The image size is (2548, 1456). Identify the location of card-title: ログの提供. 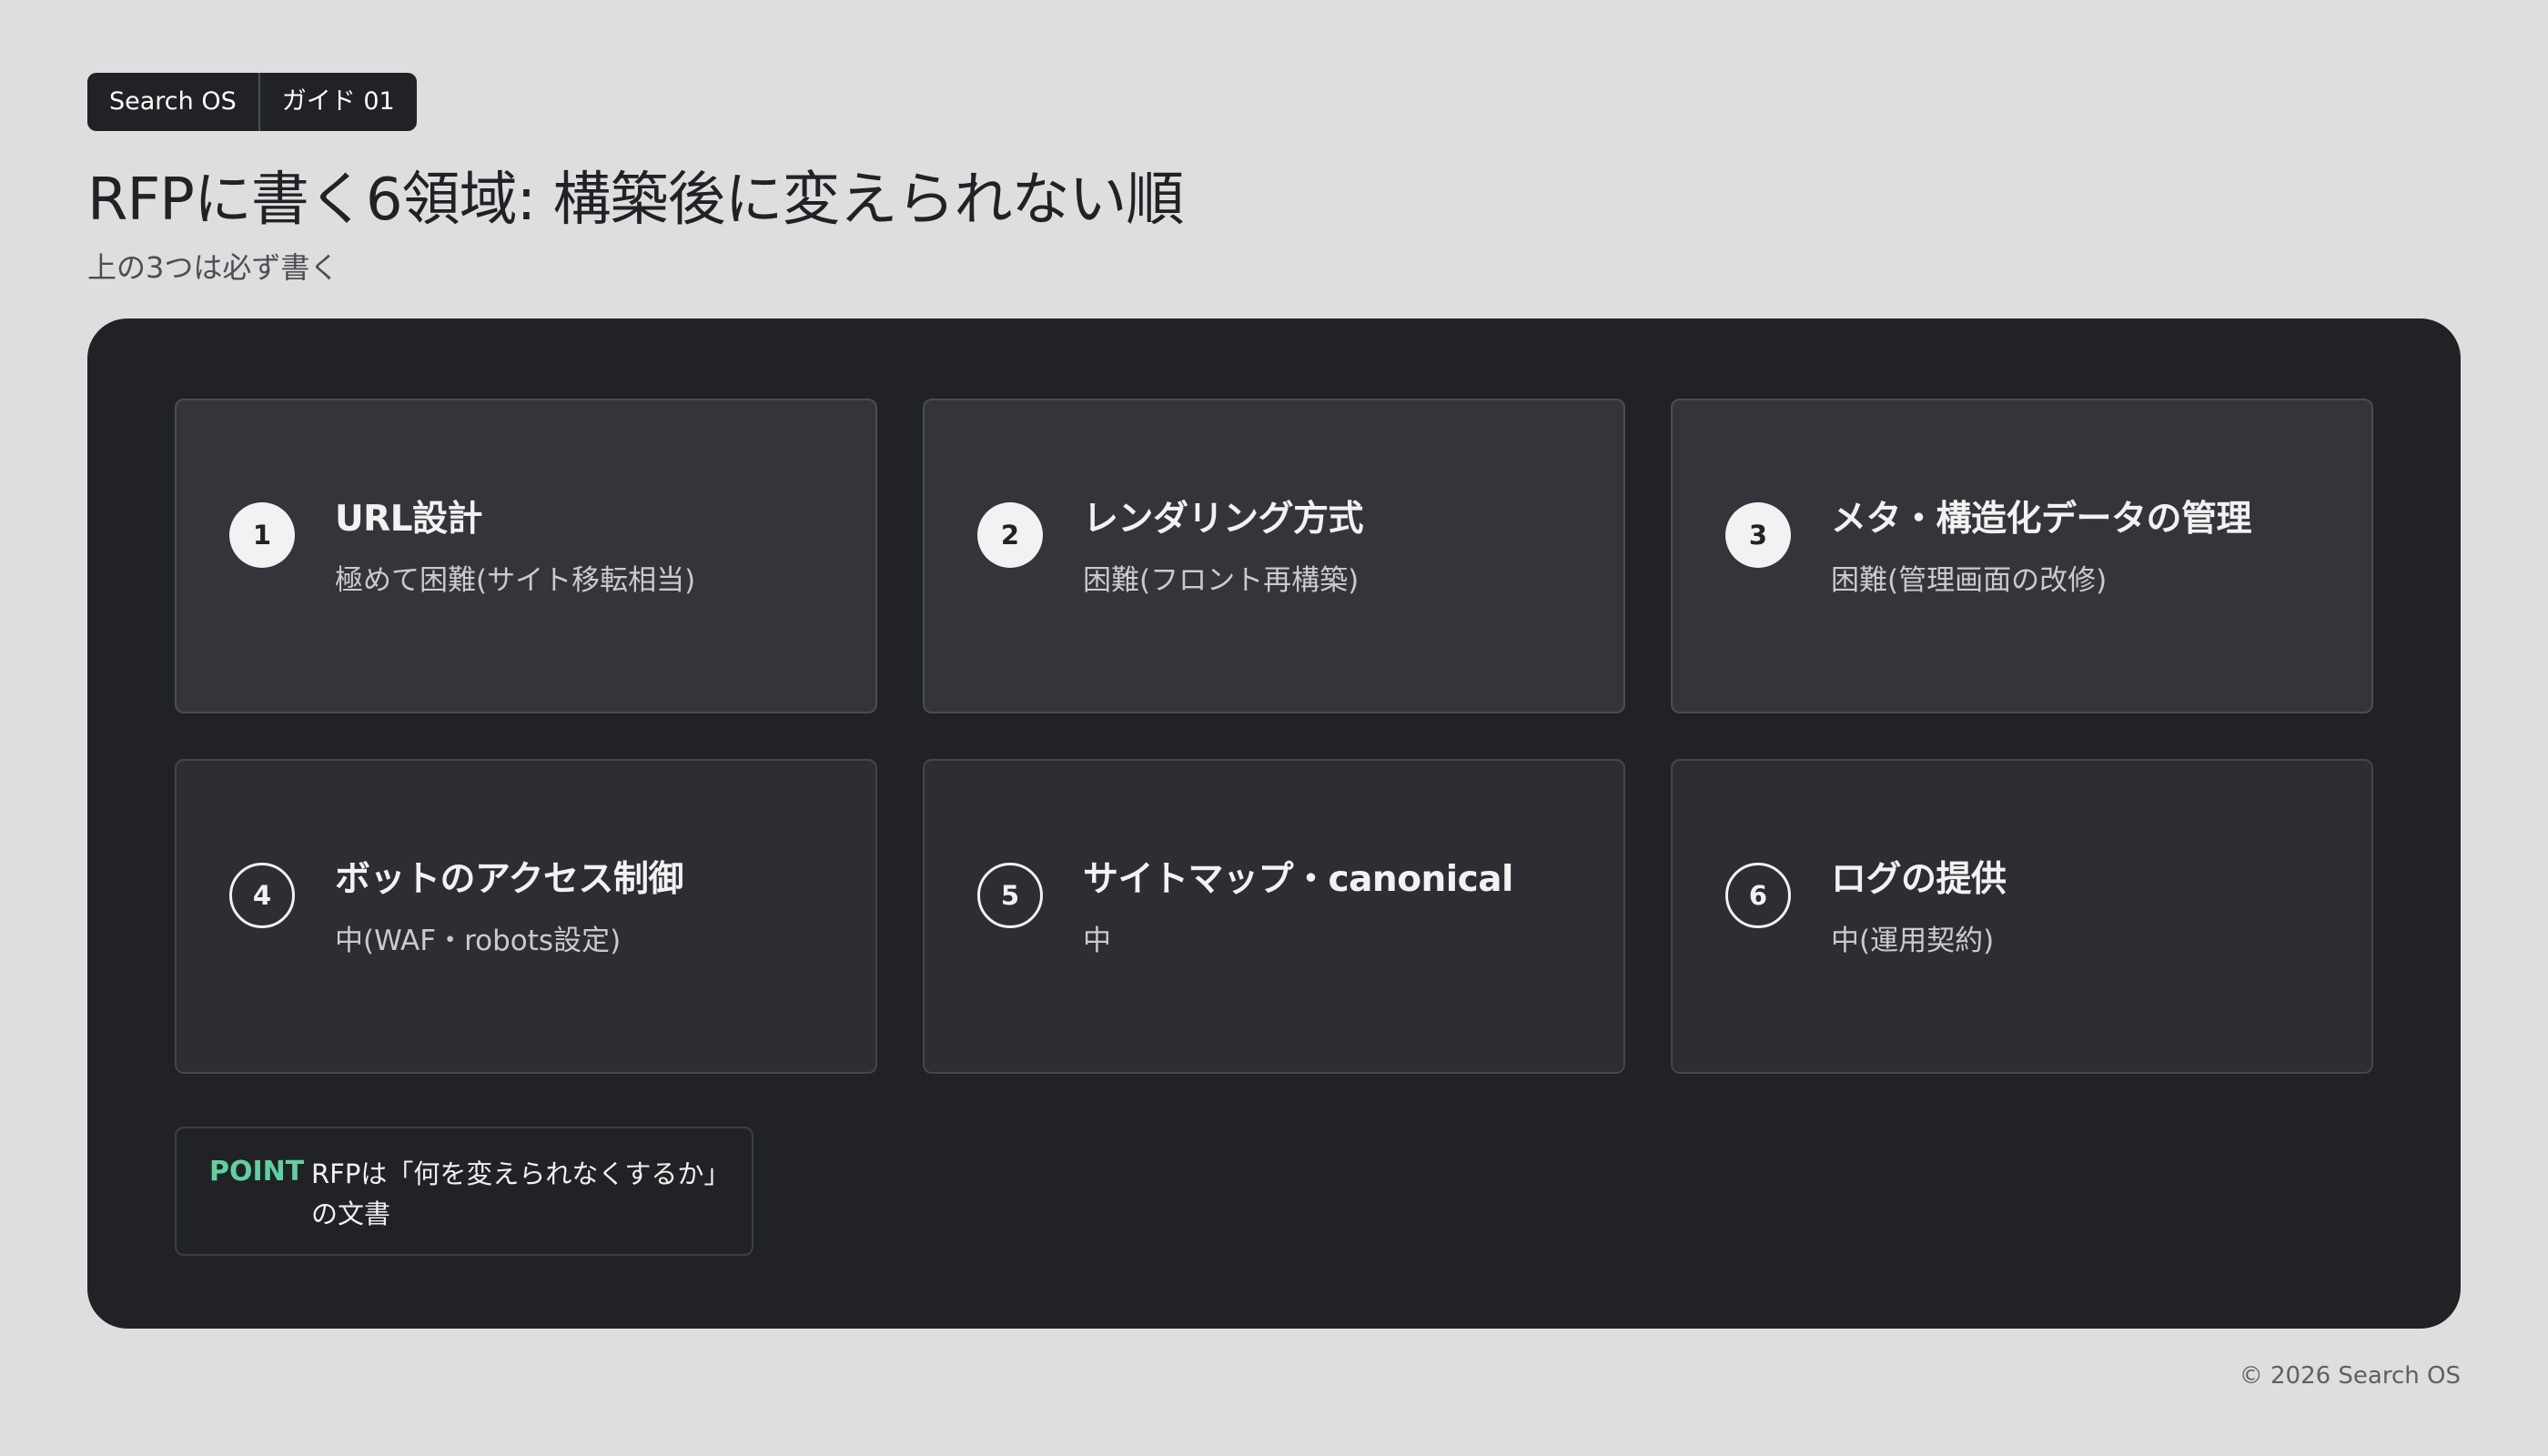
(1919, 880).